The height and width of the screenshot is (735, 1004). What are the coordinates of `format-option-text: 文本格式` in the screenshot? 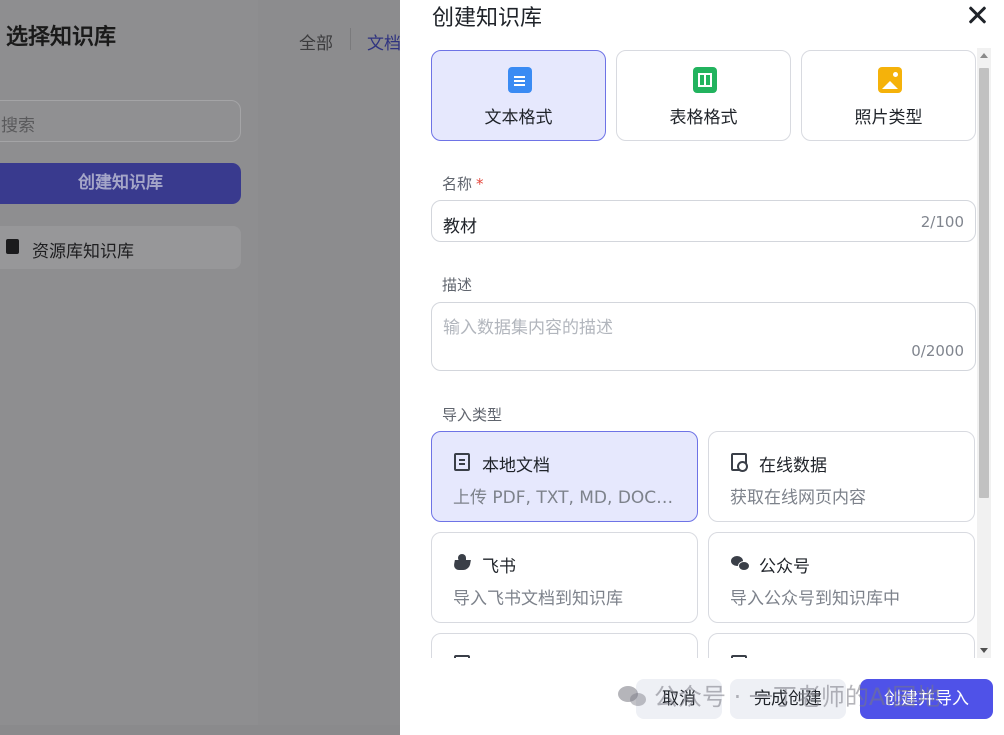 It's located at (518, 95).